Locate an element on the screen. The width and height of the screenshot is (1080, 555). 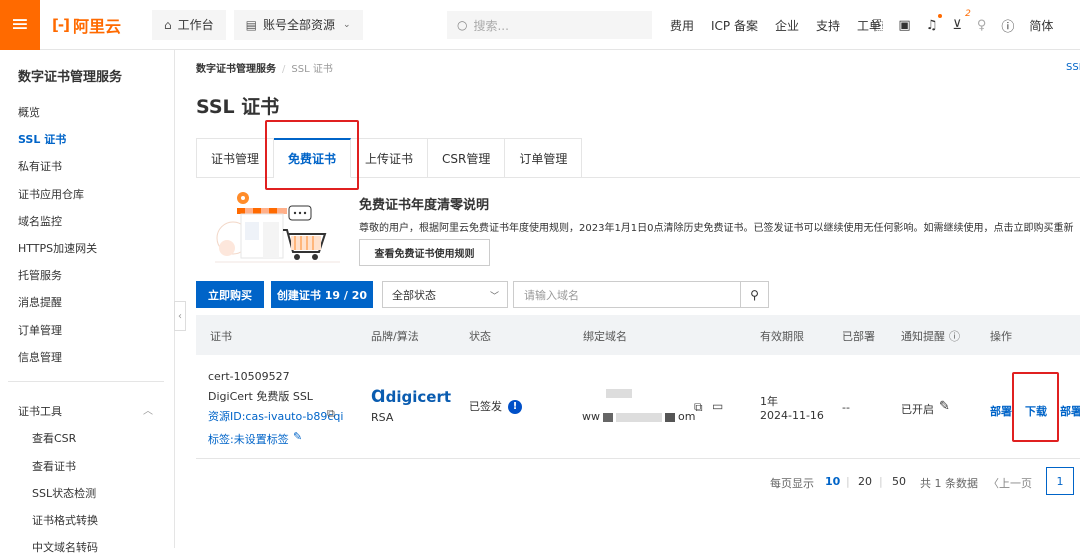
chevron-down-icon: ﹀ is located at coordinates (494, 297).